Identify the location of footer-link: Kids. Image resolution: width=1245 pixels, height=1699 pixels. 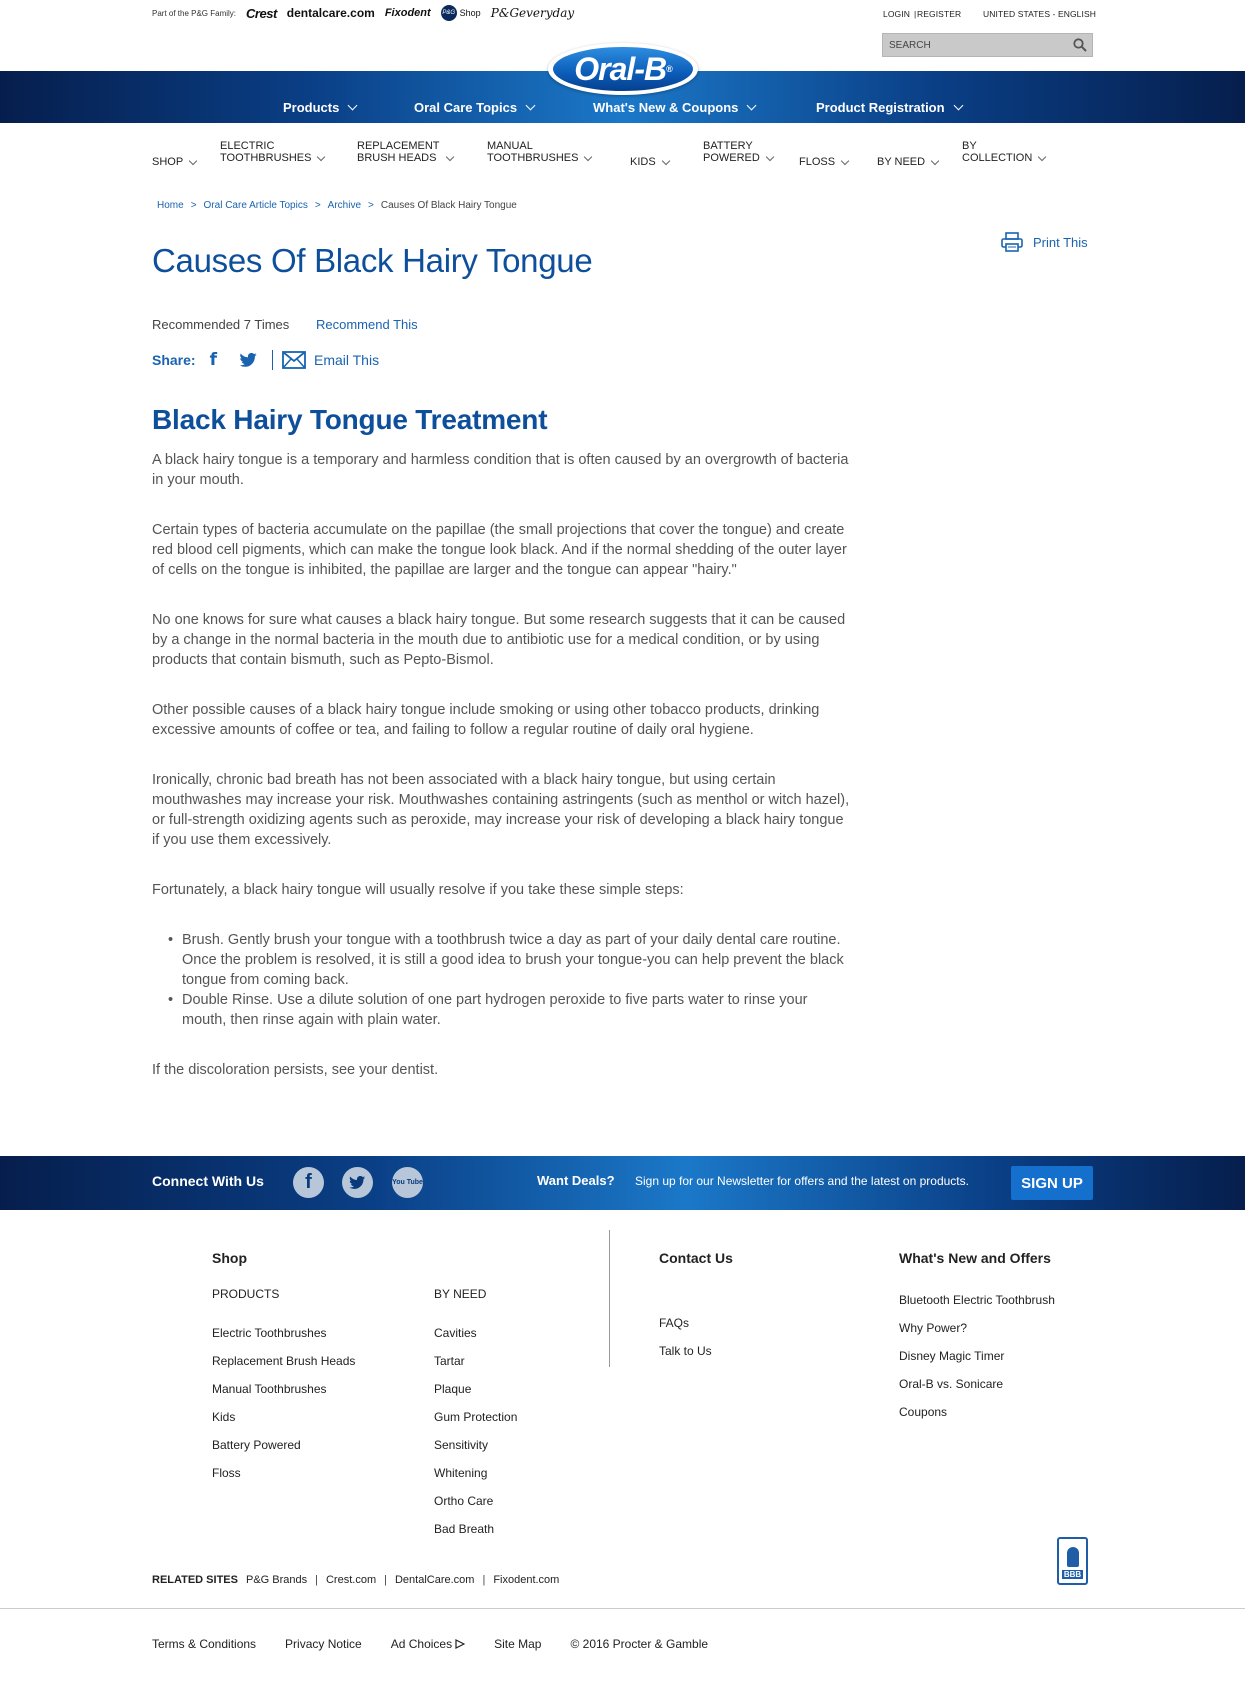
(223, 1417).